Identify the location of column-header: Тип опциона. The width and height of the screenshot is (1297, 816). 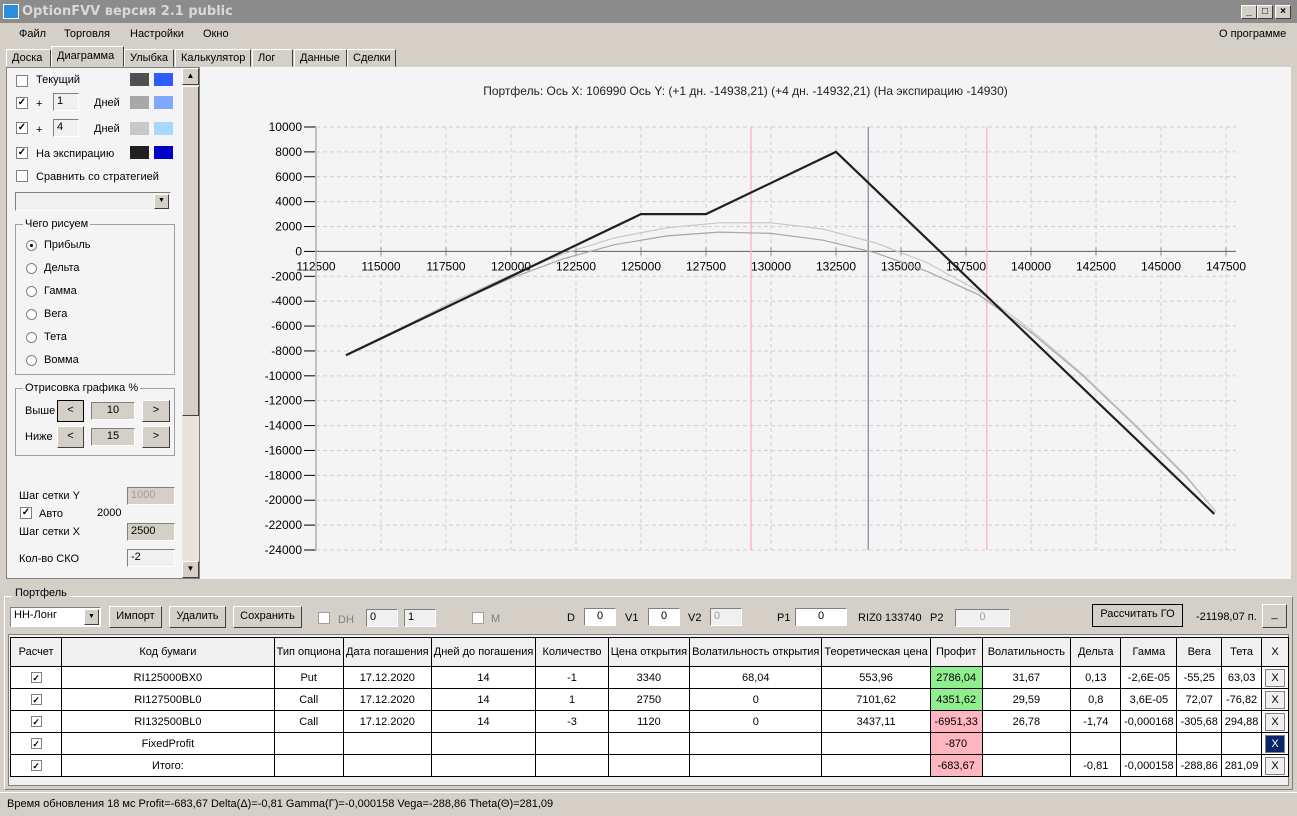
(308, 652).